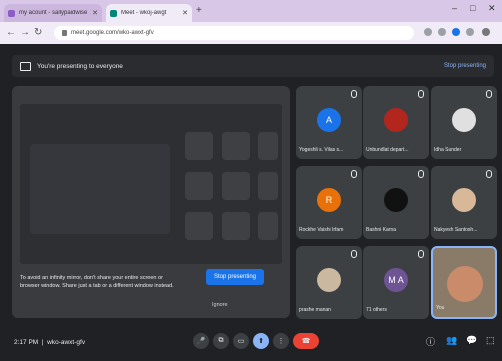  Describe the element at coordinates (472, 8) in the screenshot. I see `maximize-button: □` at that location.